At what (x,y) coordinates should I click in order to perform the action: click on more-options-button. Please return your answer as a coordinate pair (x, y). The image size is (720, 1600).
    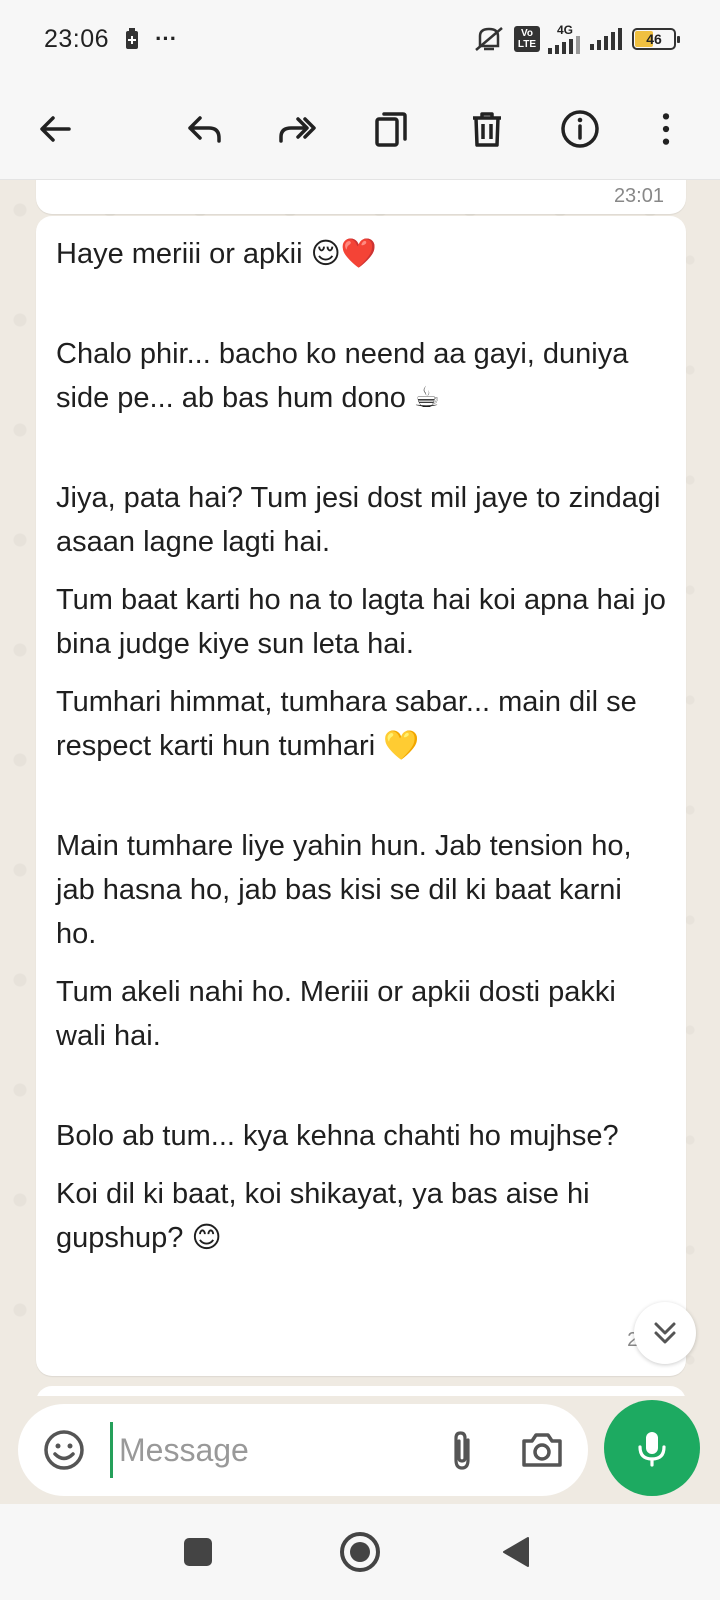
    Looking at the image, I should click on (666, 129).